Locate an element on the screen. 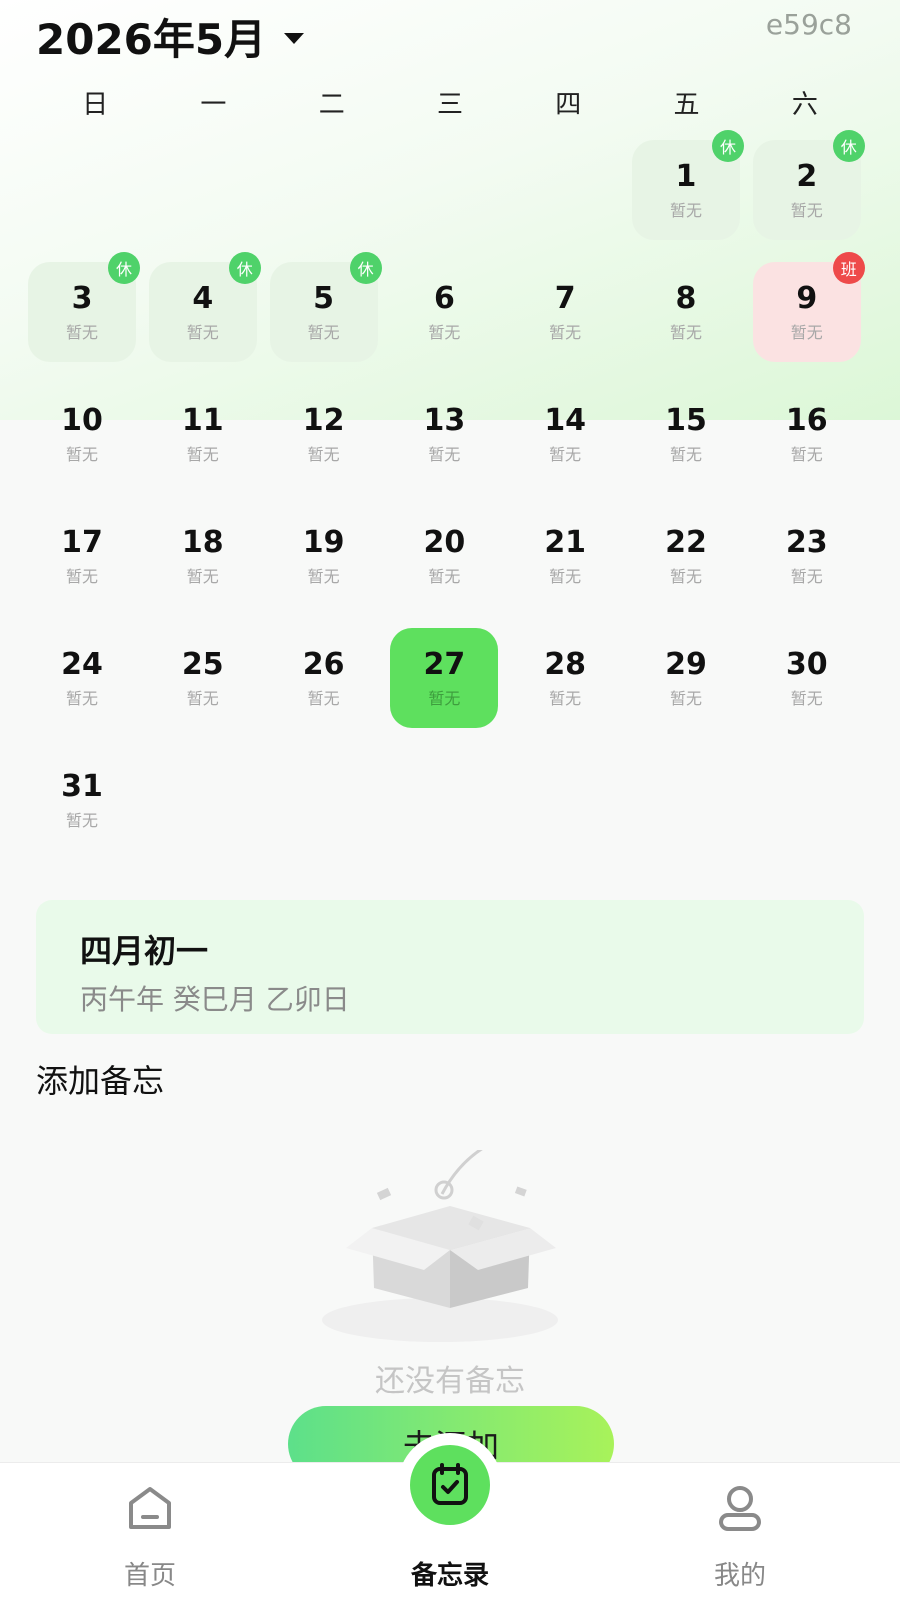 This screenshot has width=900, height=1600. calendar-slot: 31 暂无 is located at coordinates (82, 811).